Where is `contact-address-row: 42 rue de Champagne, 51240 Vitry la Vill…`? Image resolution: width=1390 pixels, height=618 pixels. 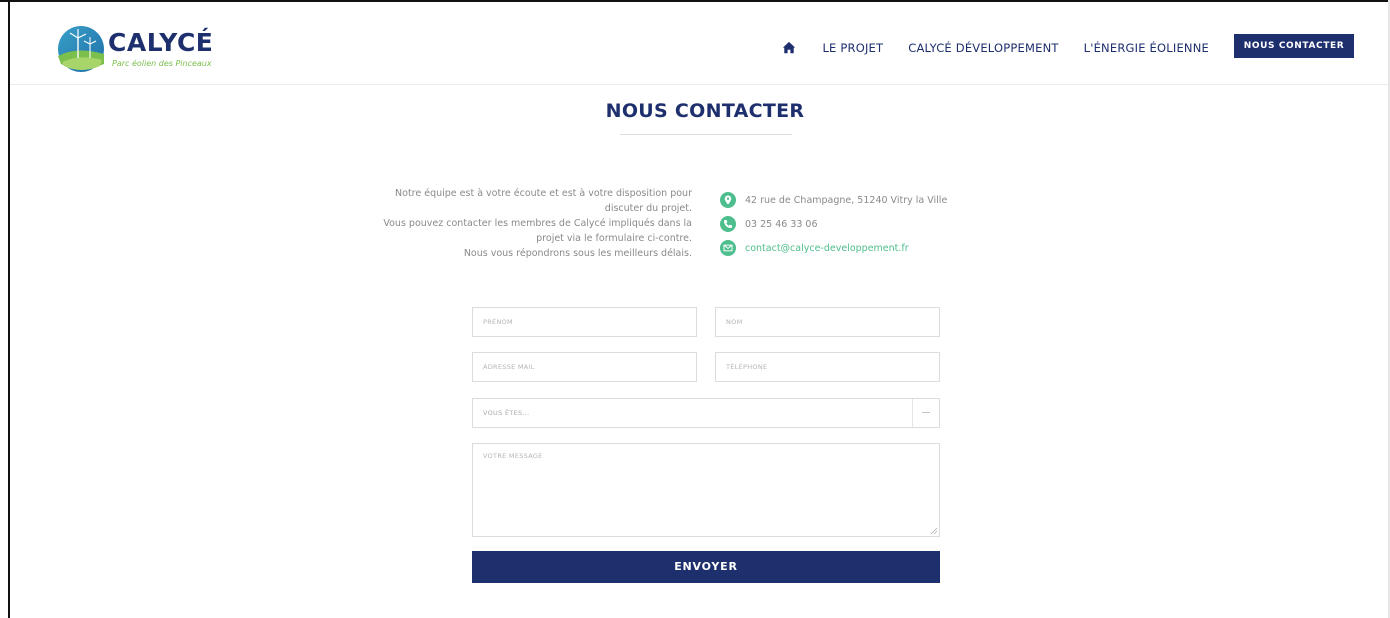
contact-address-row: 42 rue de Champagne, 51240 Vitry la Vill… is located at coordinates (833, 200).